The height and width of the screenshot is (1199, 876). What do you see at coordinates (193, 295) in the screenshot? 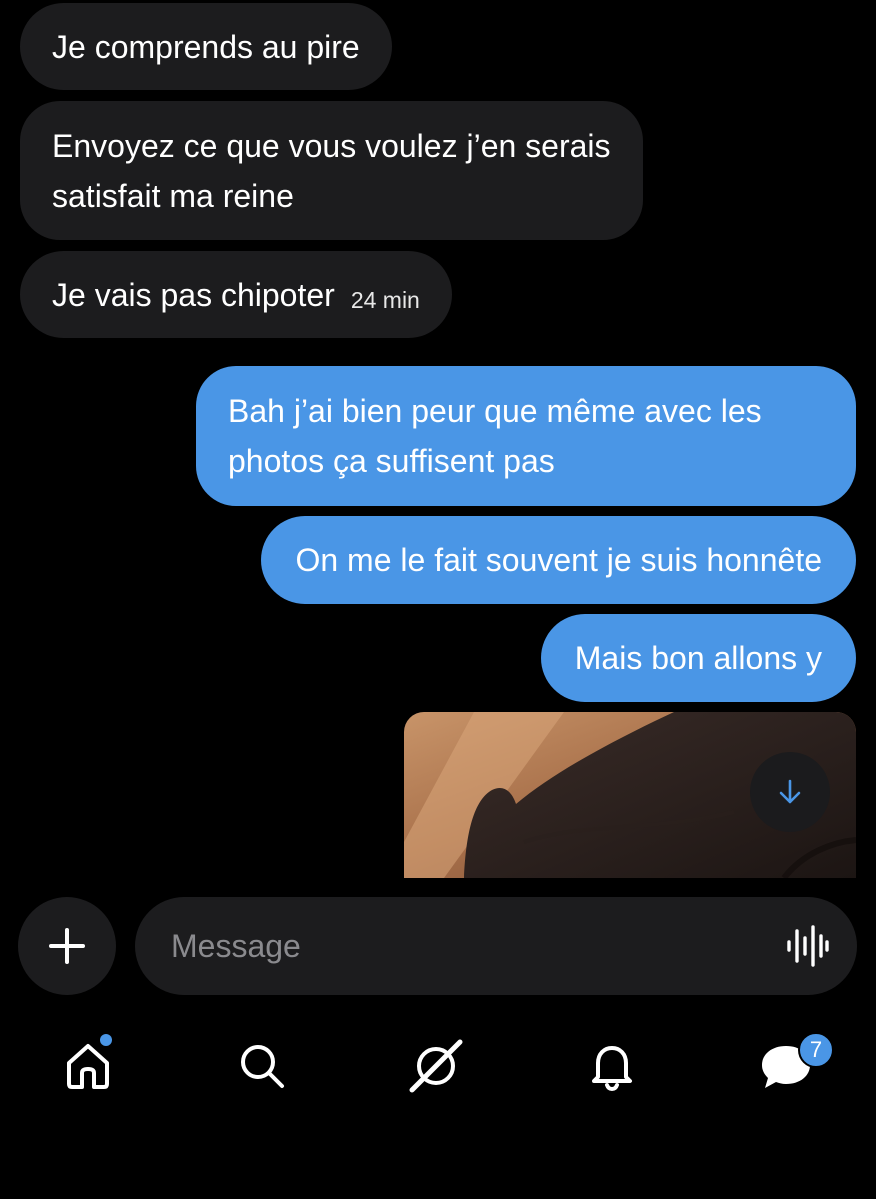
I see `message-text: Je vais pas chipoter` at bounding box center [193, 295].